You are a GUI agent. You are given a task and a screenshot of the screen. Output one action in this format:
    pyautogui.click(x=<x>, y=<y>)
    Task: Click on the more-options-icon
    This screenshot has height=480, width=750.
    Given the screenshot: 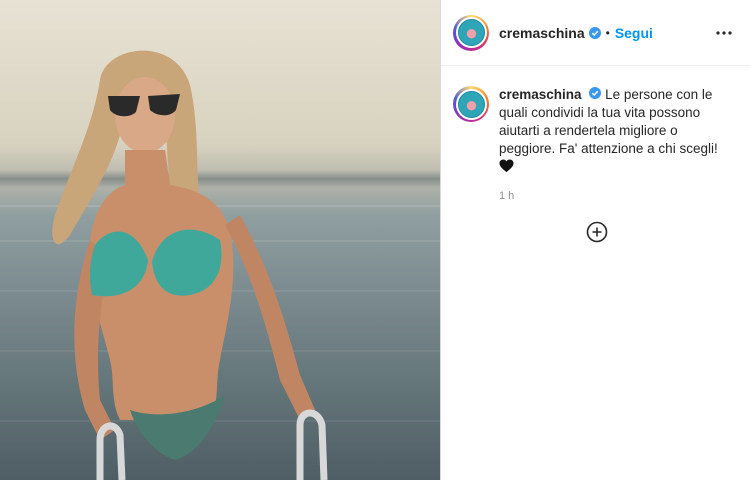 What is the action you would take?
    pyautogui.click(x=724, y=33)
    